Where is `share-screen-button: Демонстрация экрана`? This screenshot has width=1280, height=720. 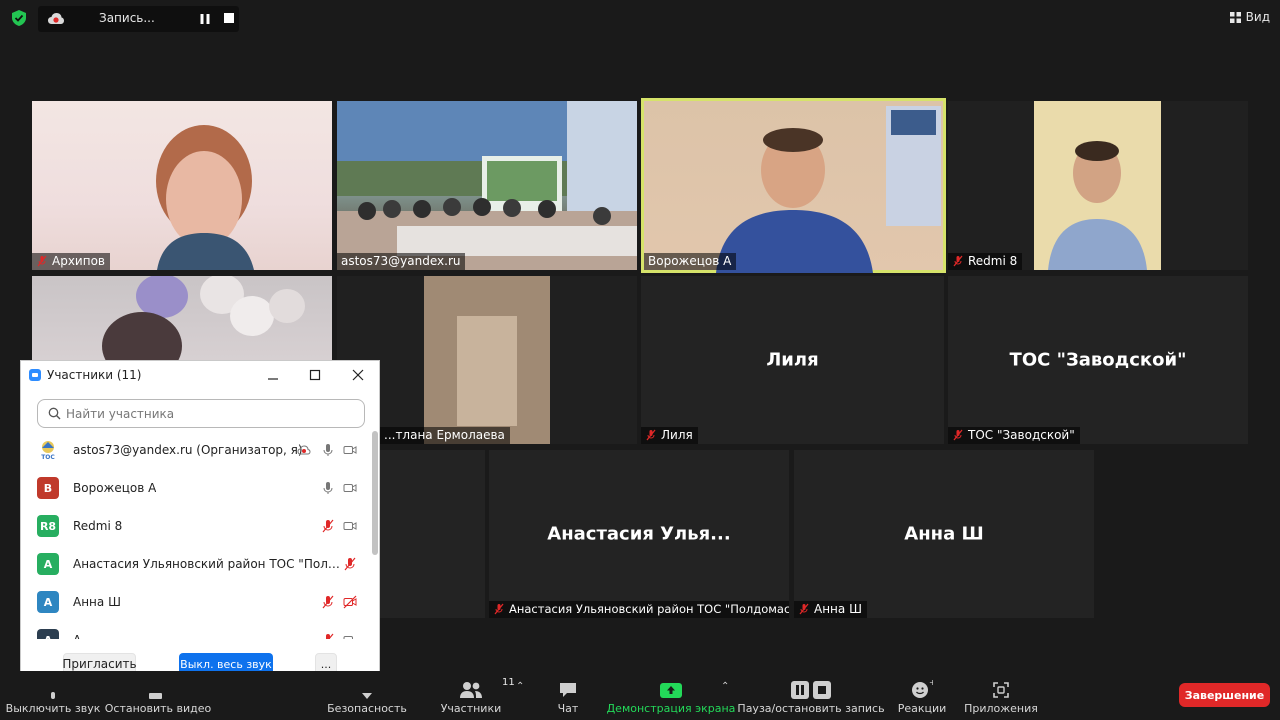 share-screen-button: Демонстрация экрана is located at coordinates (671, 695).